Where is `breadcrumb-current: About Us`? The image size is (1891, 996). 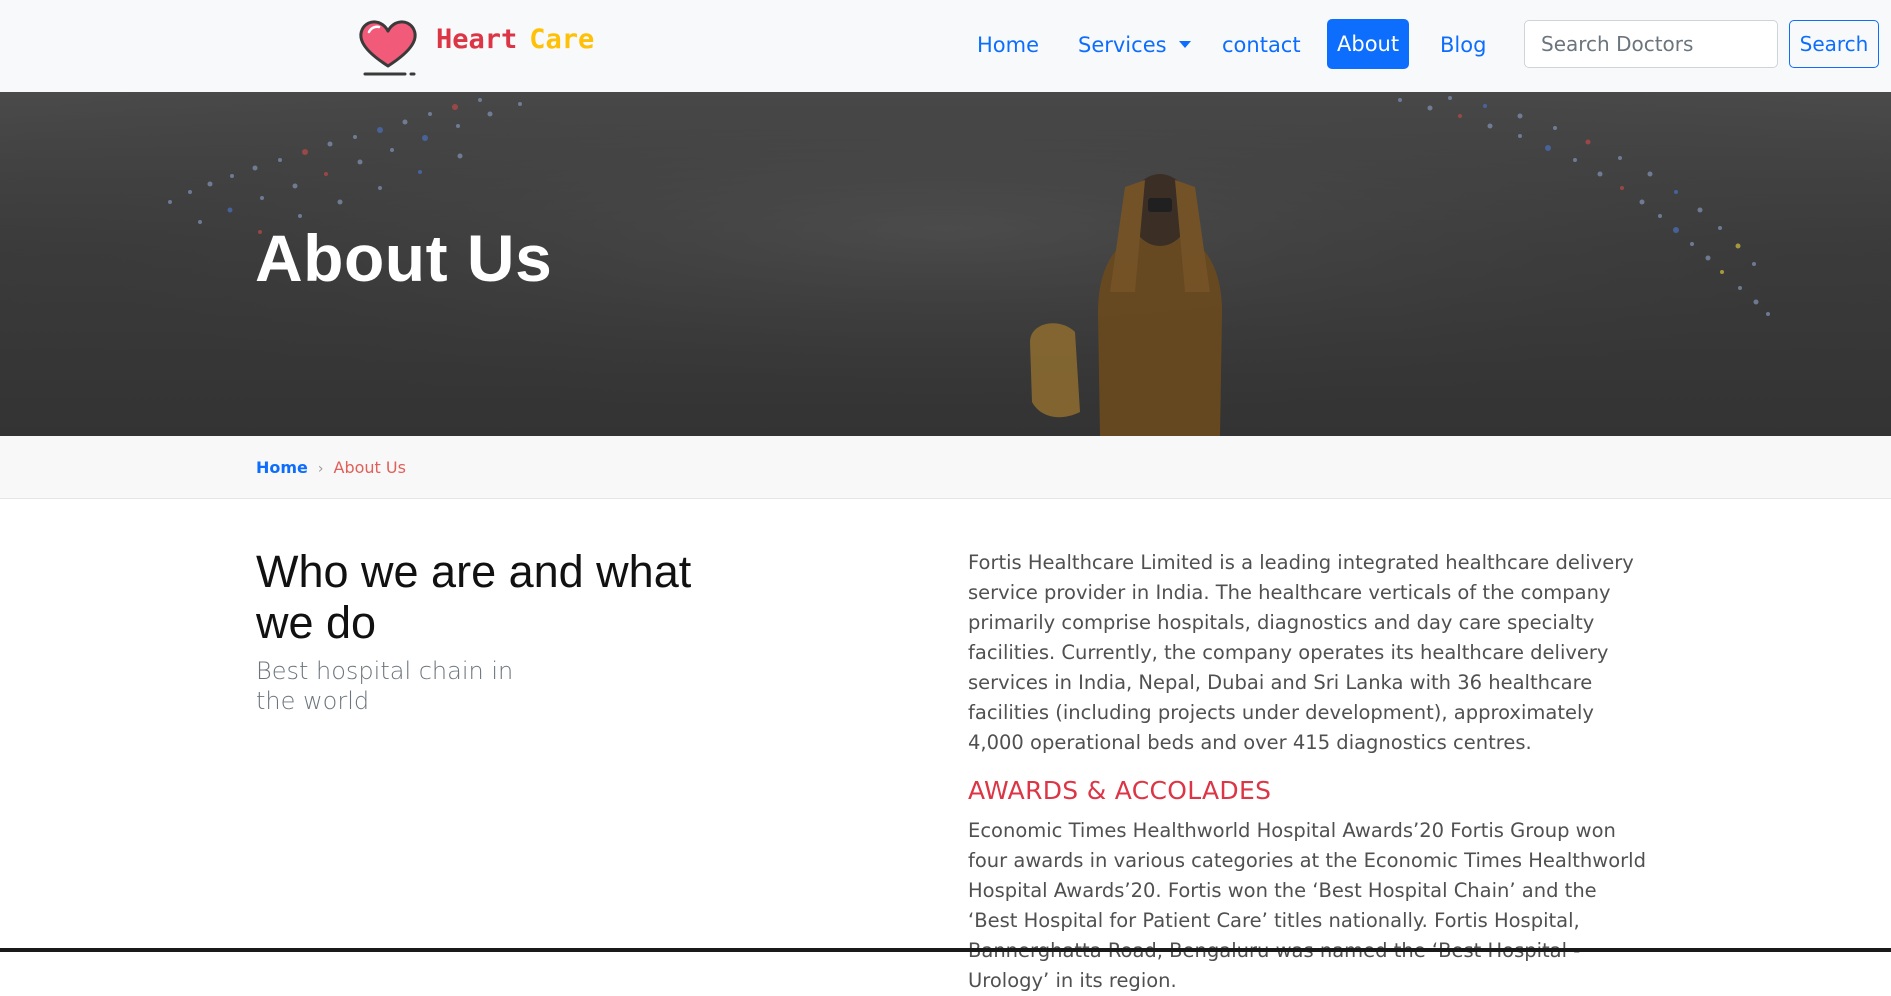 breadcrumb-current: About Us is located at coordinates (369, 467).